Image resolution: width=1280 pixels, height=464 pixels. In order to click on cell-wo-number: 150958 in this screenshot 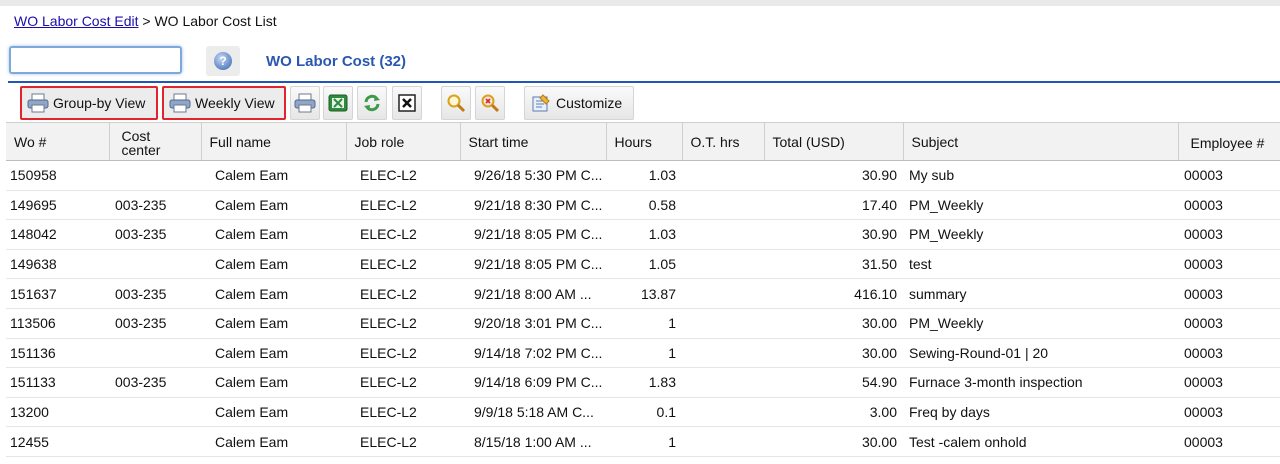, I will do `click(57, 175)`.